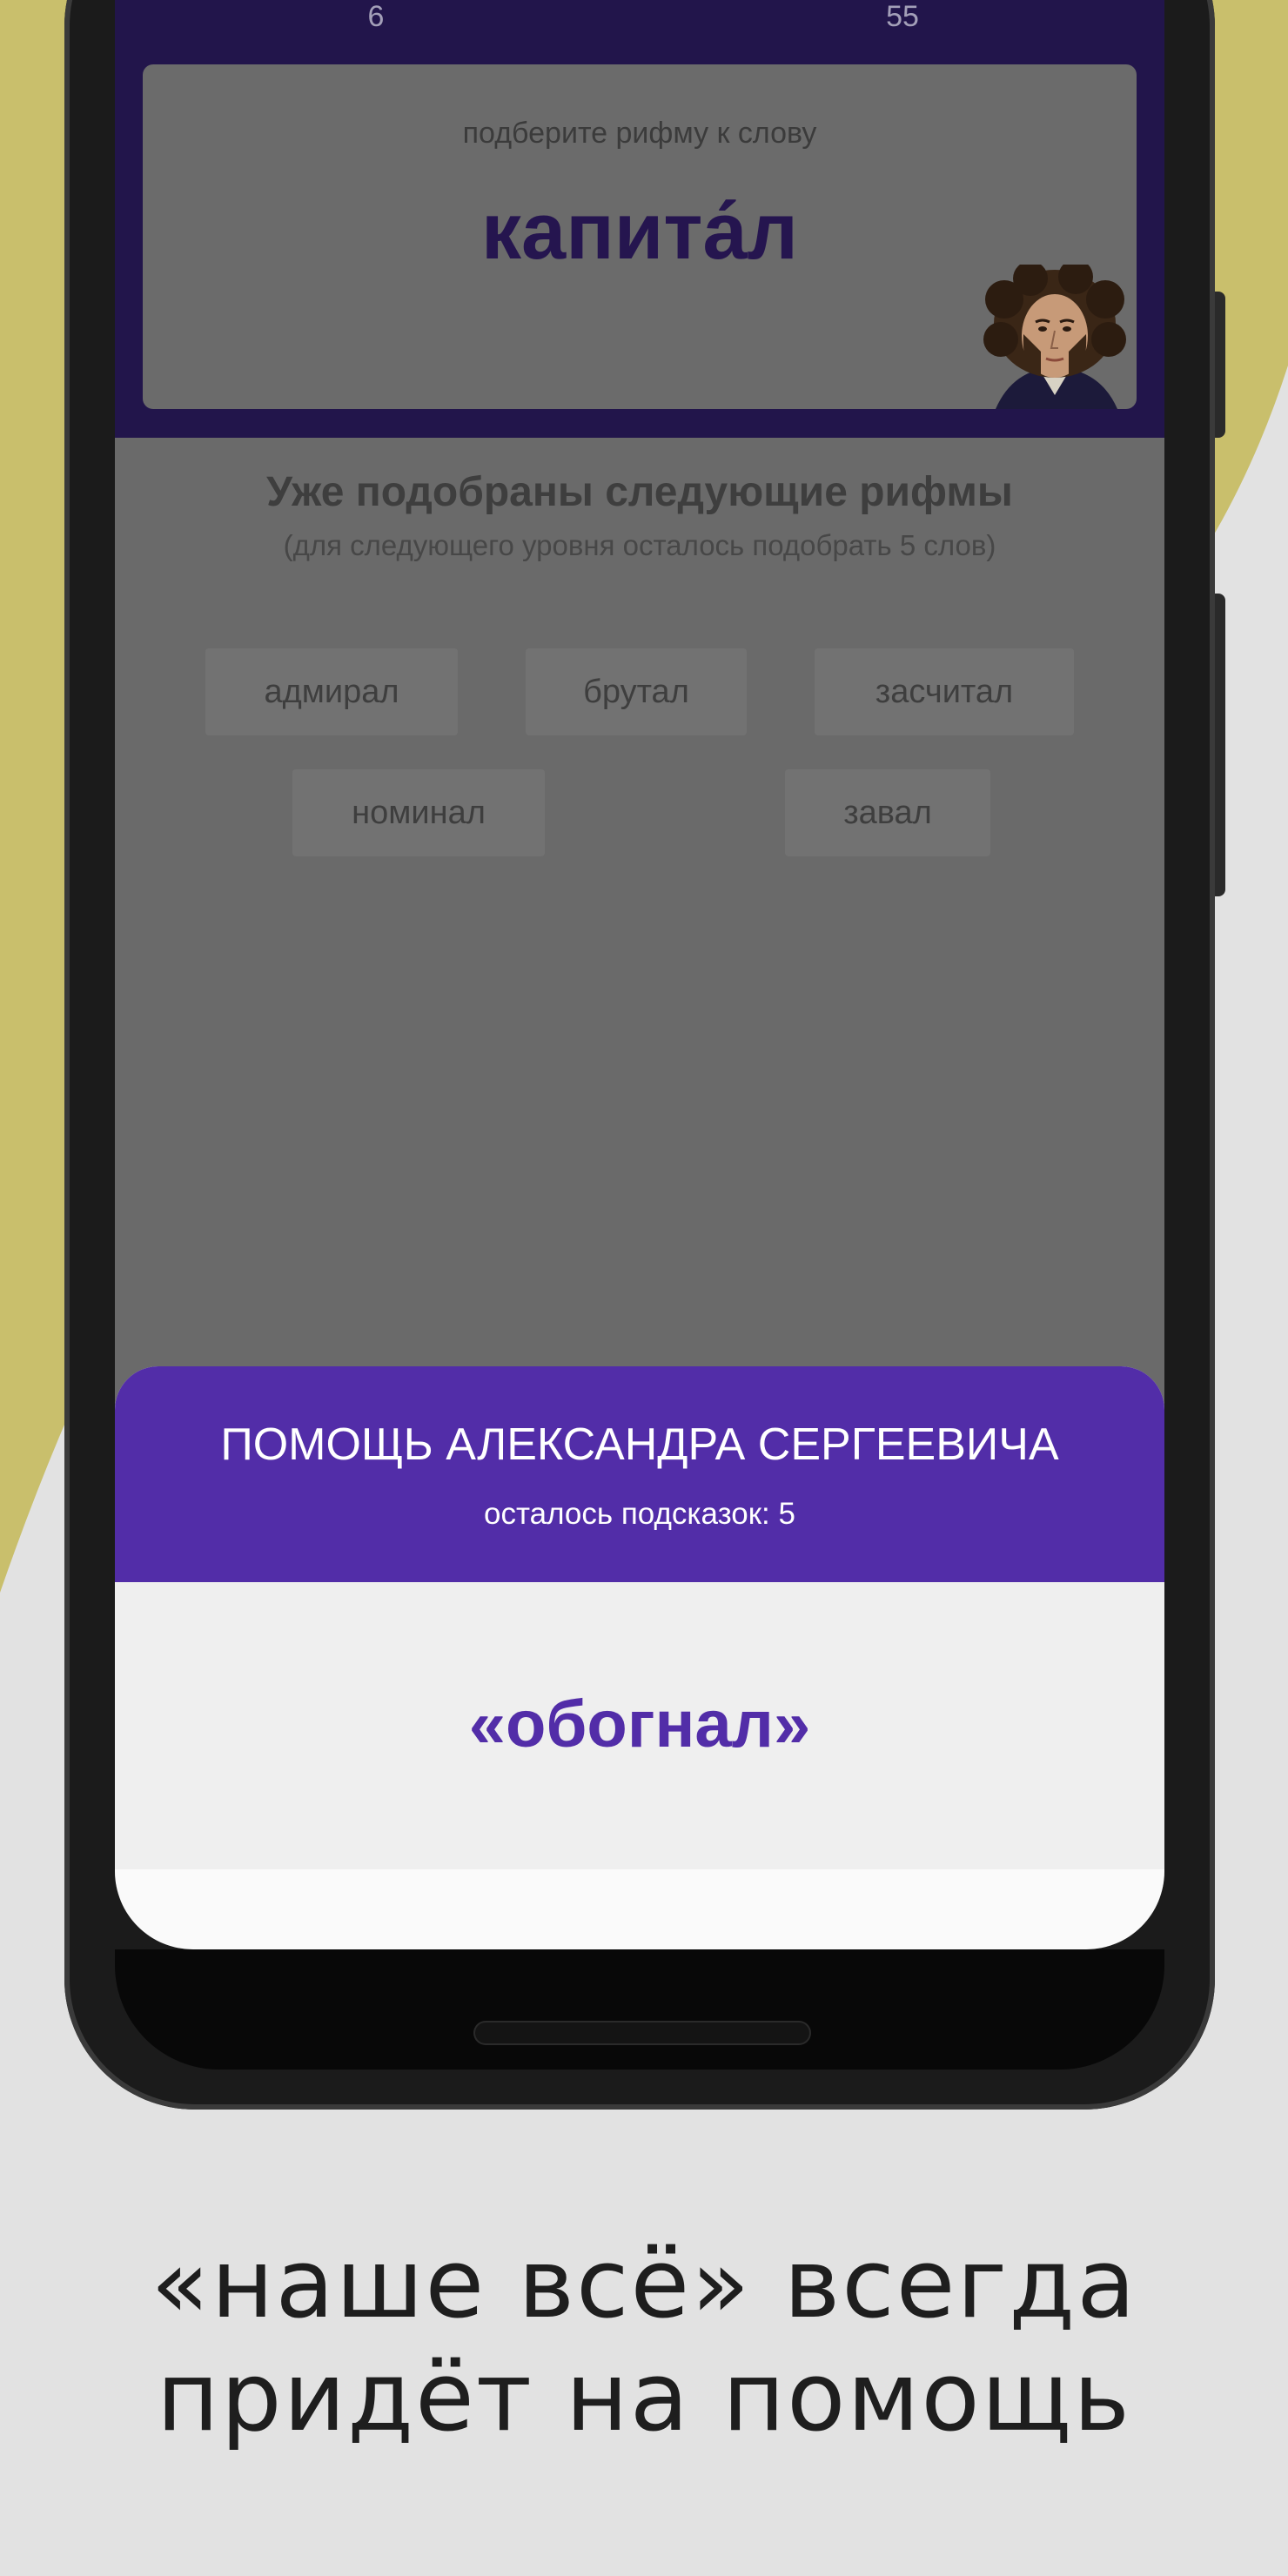 Image resolution: width=1288 pixels, height=2576 pixels. I want to click on rhyme-chip: адмирал, so click(332, 691).